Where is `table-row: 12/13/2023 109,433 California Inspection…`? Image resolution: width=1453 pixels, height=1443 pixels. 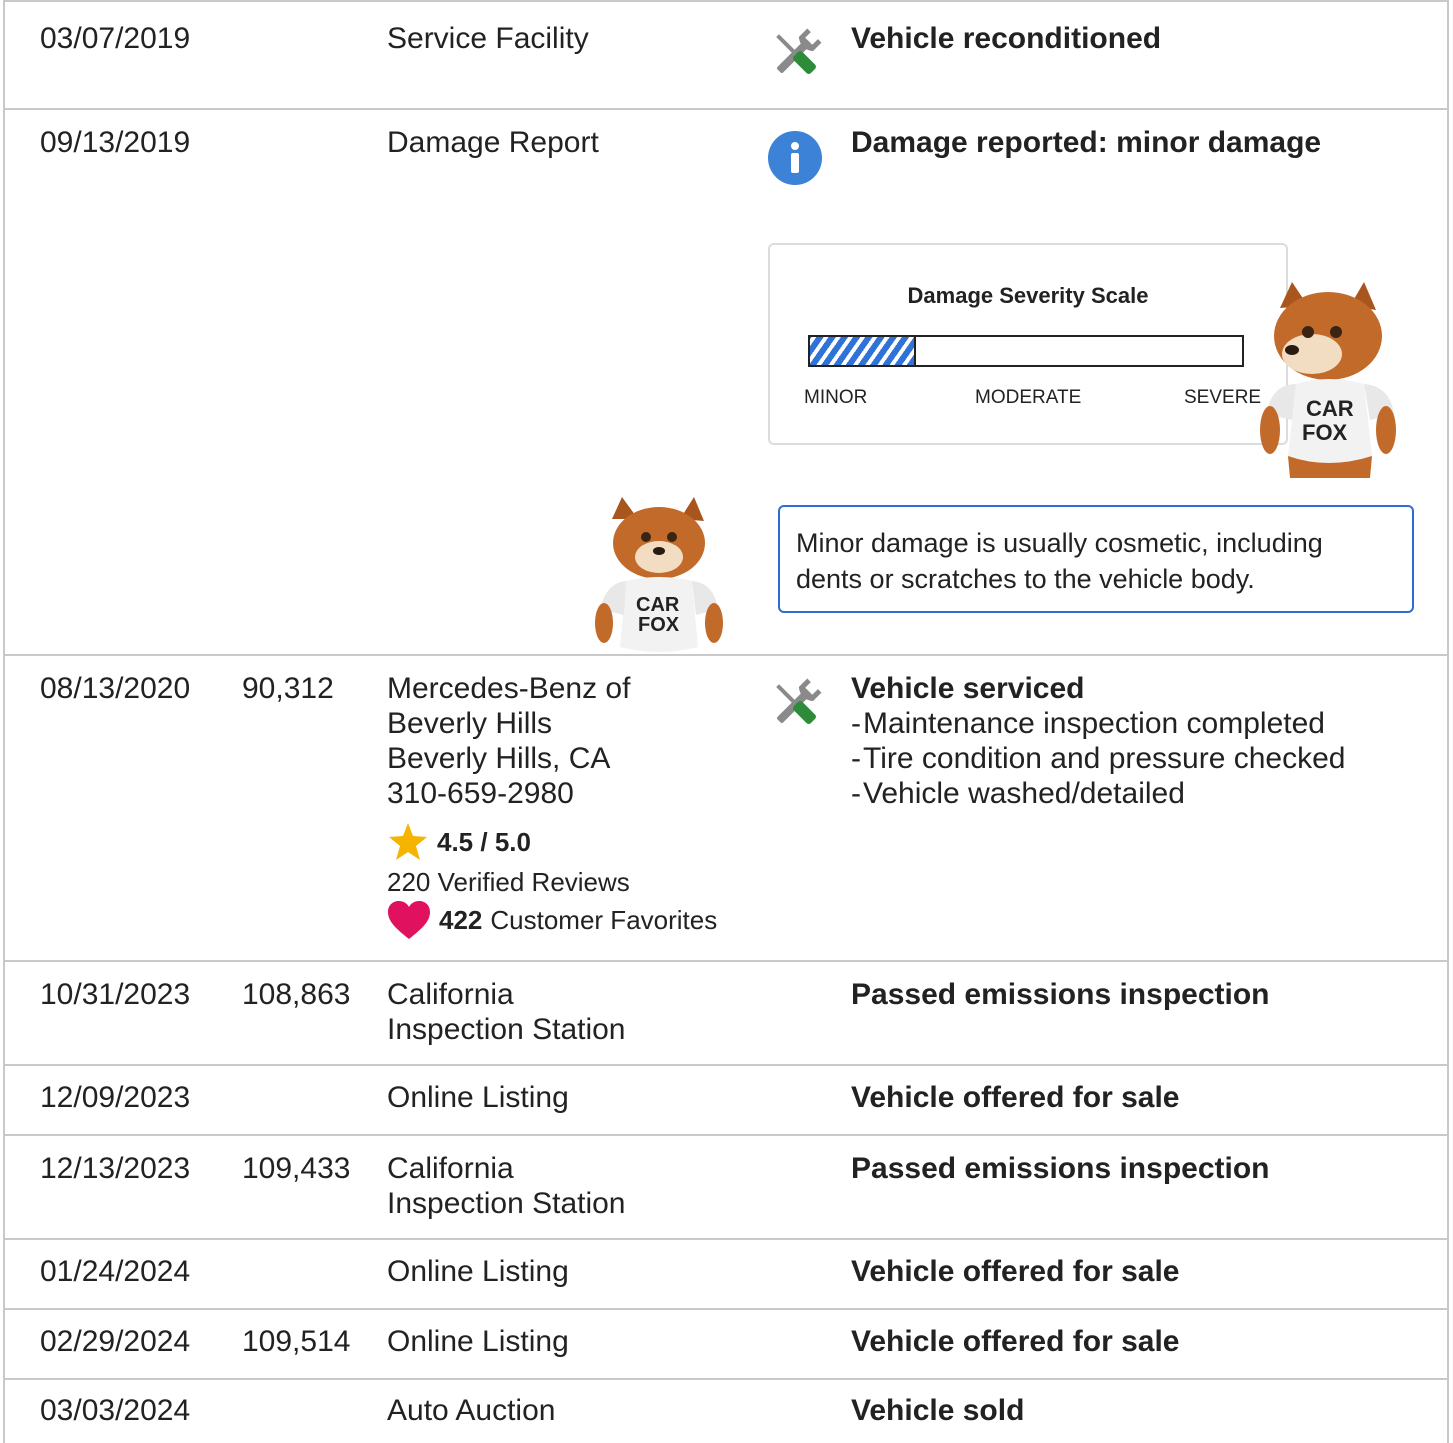
table-row: 12/13/2023 109,433 California Inspection… is located at coordinates (726, 1187).